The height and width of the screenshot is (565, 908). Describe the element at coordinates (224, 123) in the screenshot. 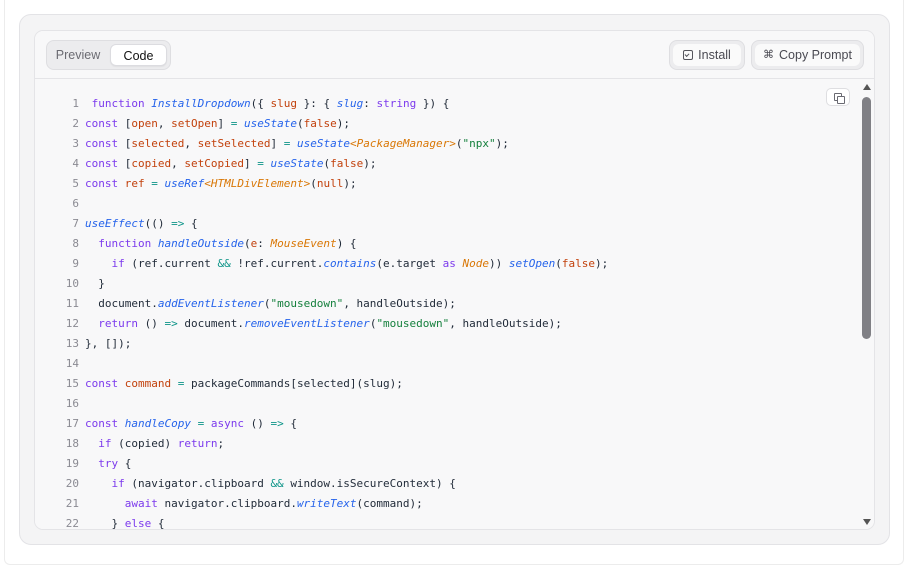

I see `code-token: ]` at that location.